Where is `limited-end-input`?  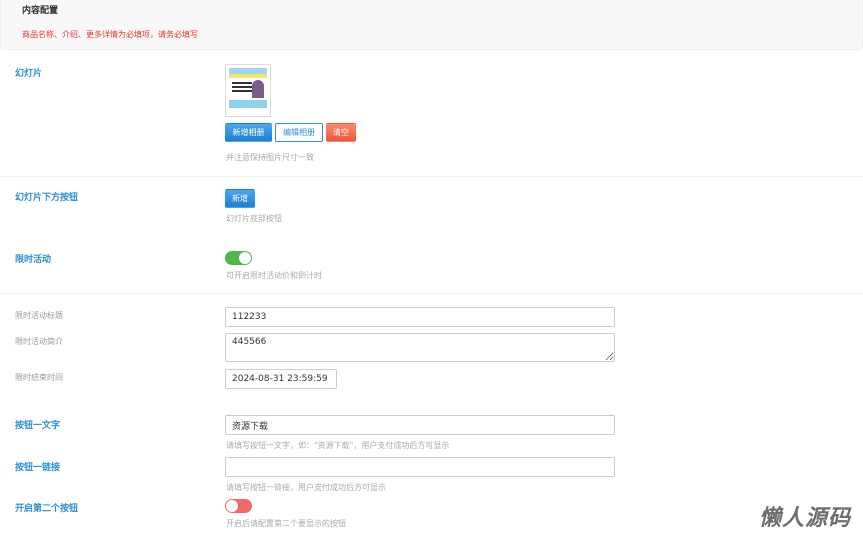
limited-end-input is located at coordinates (281, 379).